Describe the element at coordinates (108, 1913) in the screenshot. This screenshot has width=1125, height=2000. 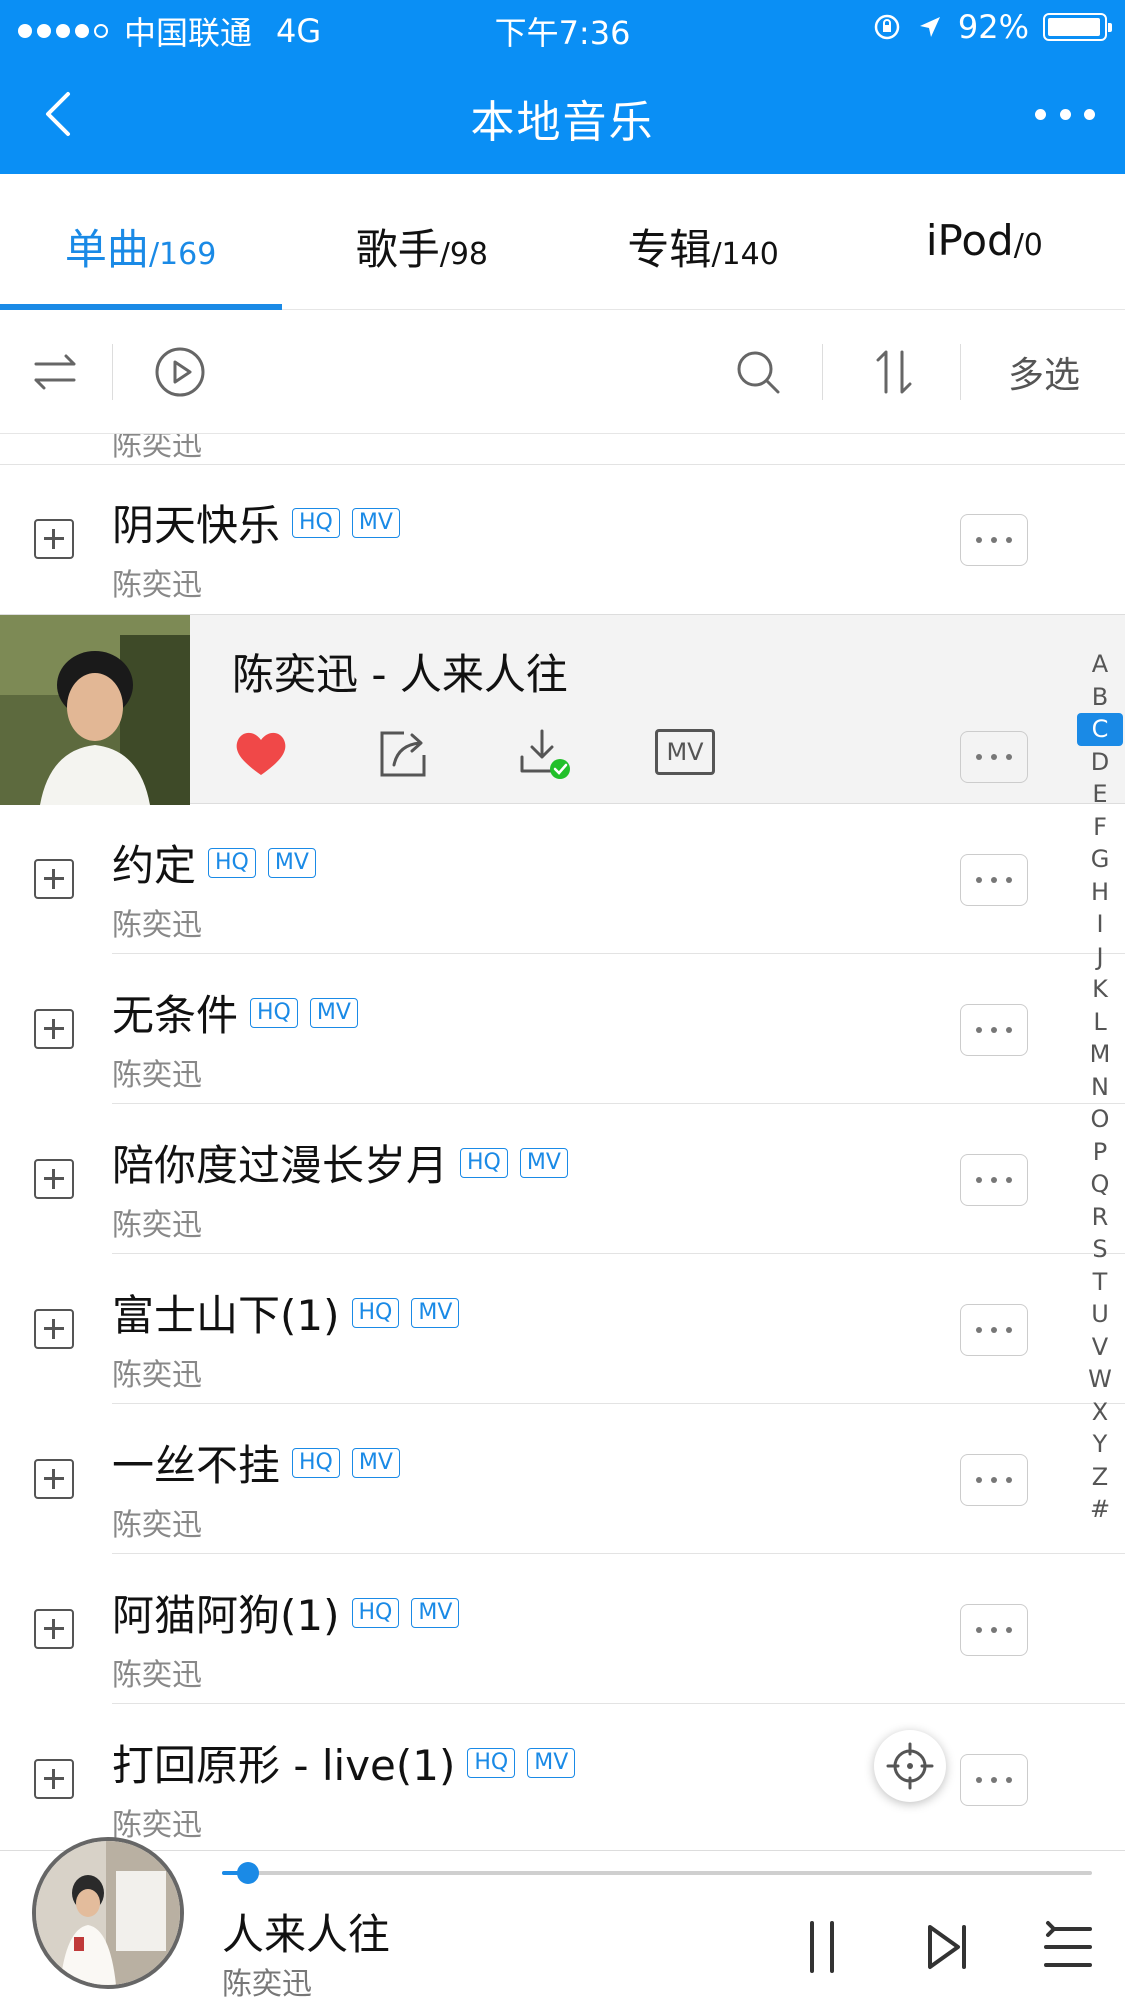
I see `now-playing-cover` at that location.